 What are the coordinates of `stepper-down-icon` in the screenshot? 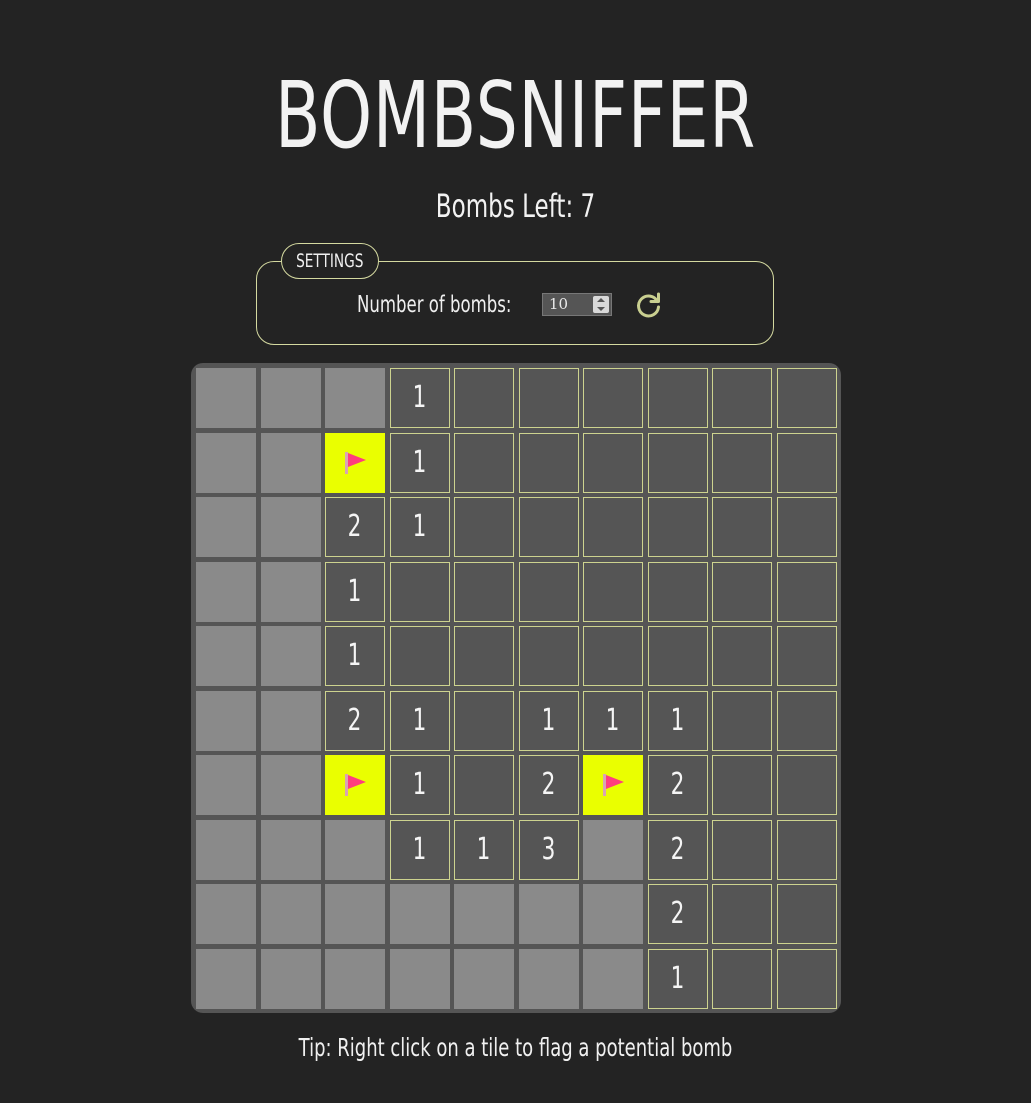 It's located at (601, 309).